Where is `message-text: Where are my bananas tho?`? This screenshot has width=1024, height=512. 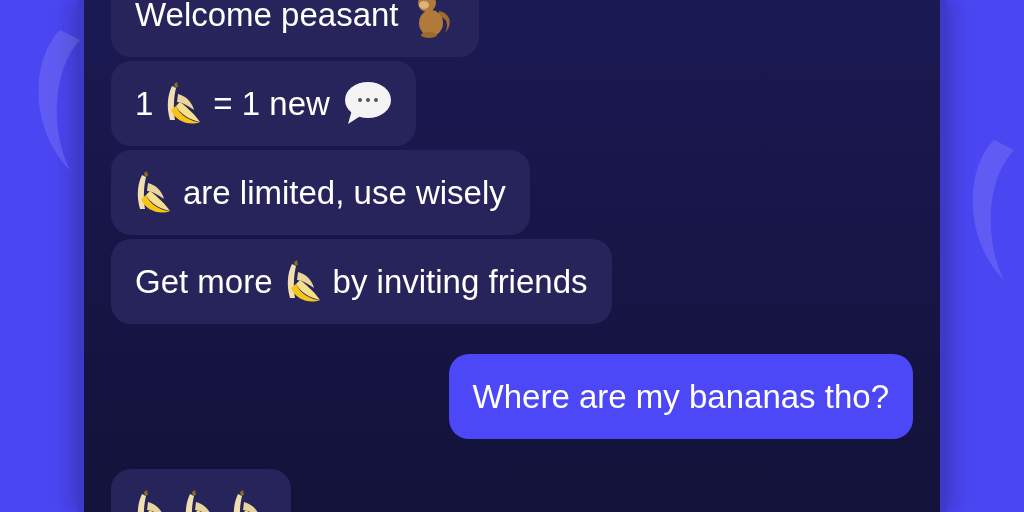
message-text: Where are my bananas tho? is located at coordinates (680, 397).